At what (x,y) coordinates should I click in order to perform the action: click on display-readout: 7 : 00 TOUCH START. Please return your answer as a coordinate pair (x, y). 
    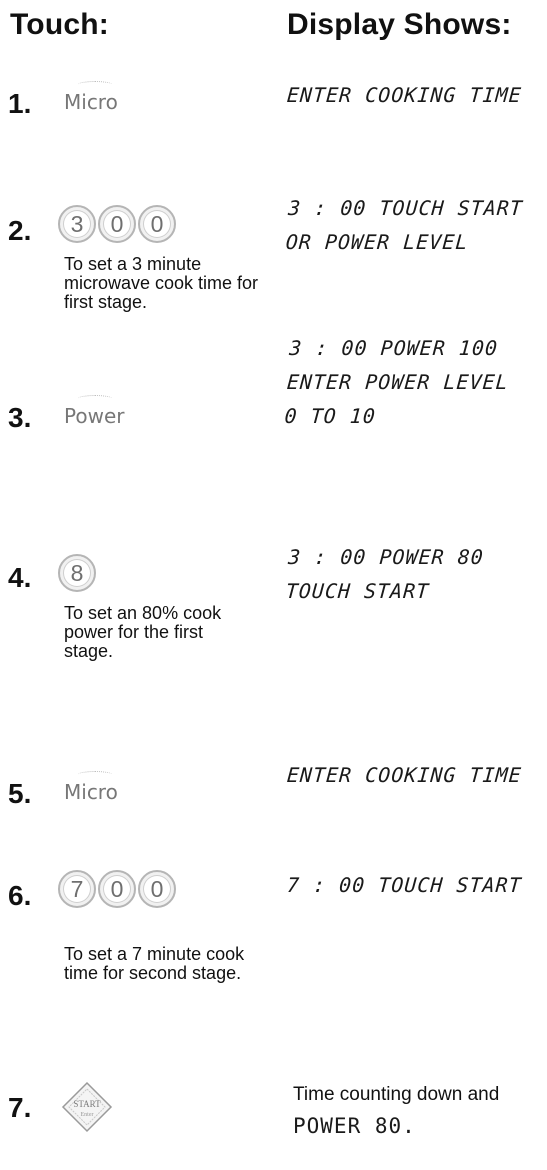
    Looking at the image, I should click on (404, 885).